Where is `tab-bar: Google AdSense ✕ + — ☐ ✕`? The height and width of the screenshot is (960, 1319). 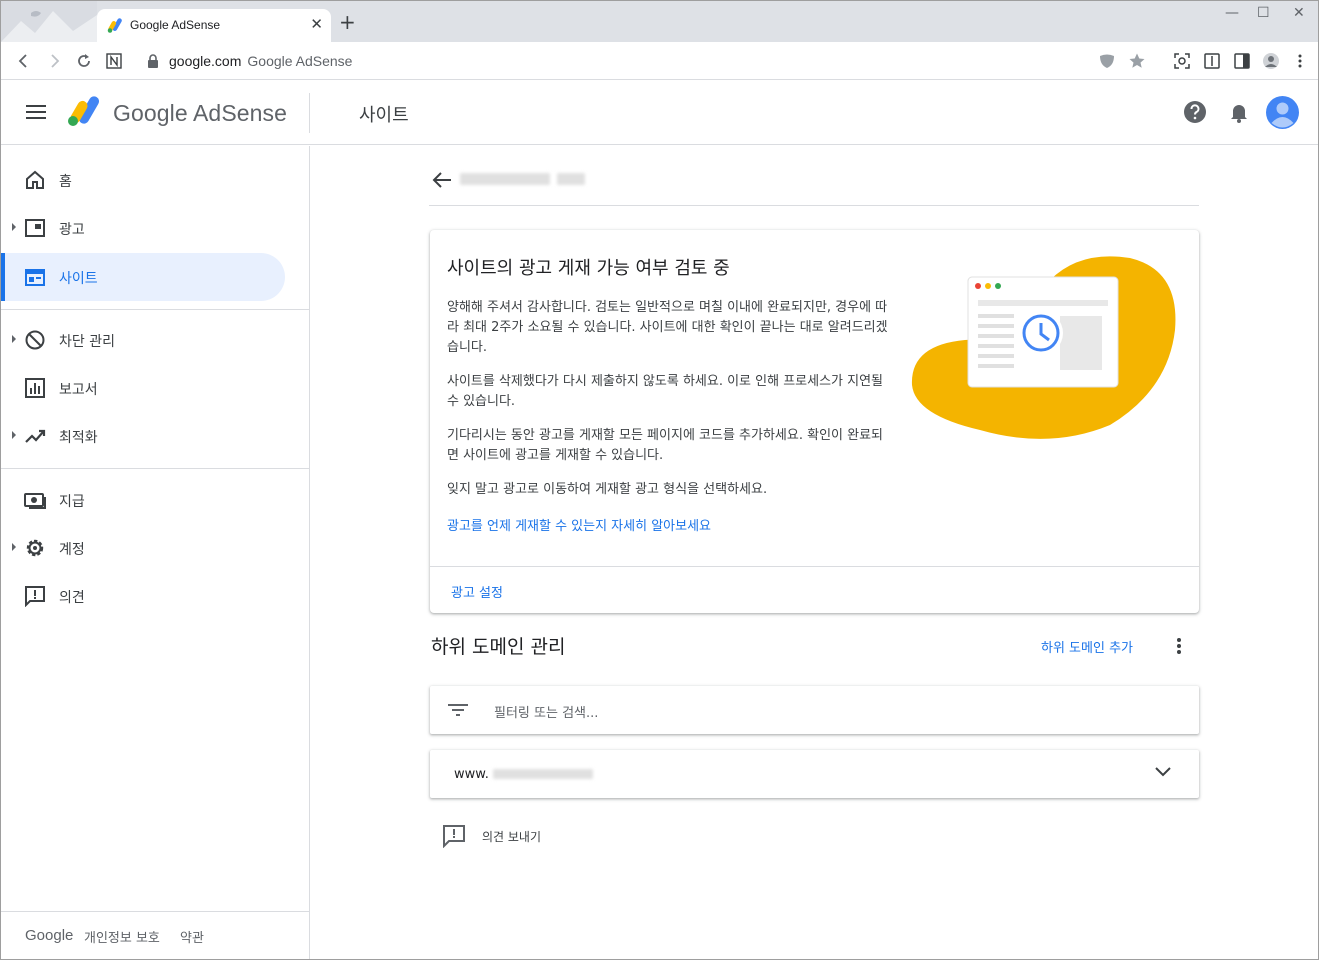 tab-bar: Google AdSense ✕ + — ☐ ✕ is located at coordinates (659, 21).